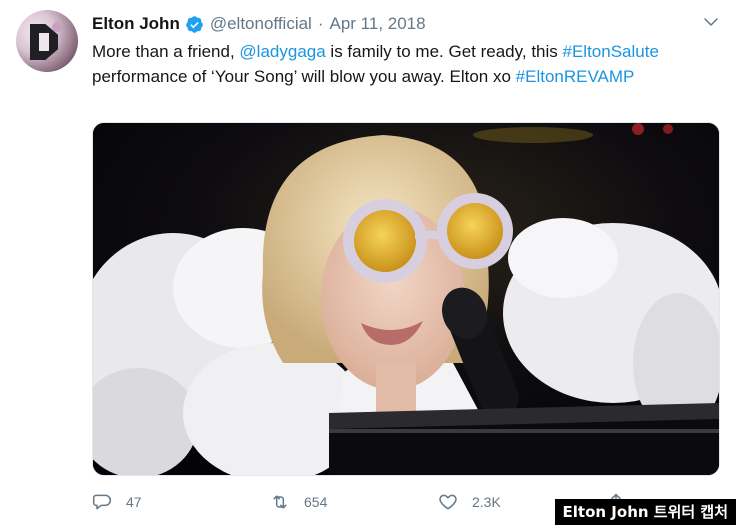 This screenshot has width=736, height=525. I want to click on reply-count: 47, so click(134, 502).